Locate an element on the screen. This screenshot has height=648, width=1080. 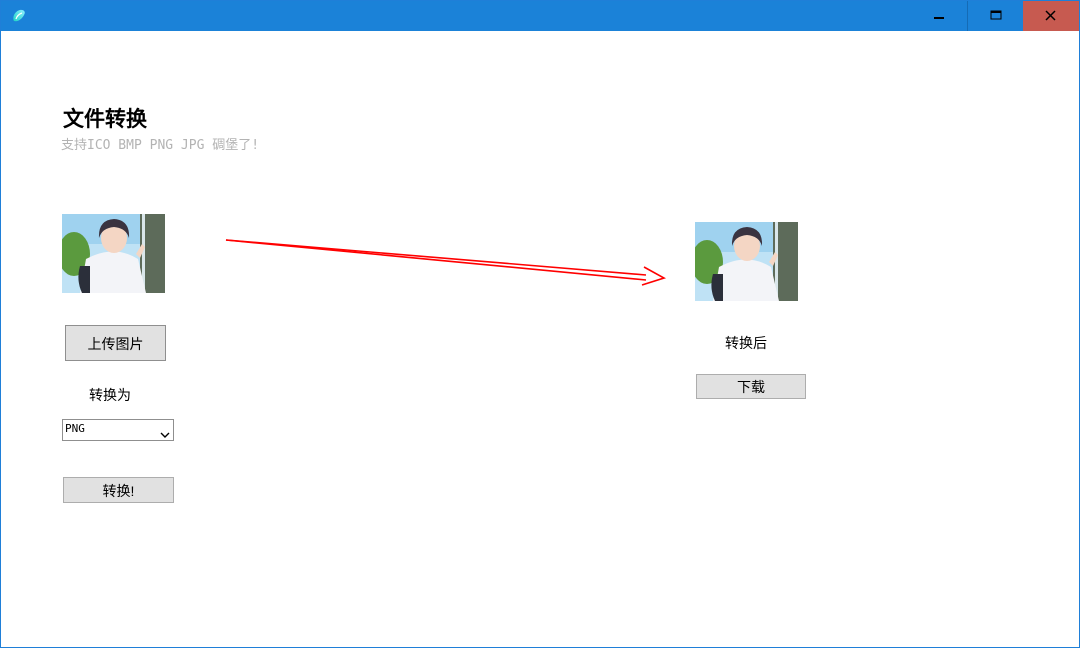
format-select-value: PNG is located at coordinates (75, 428).